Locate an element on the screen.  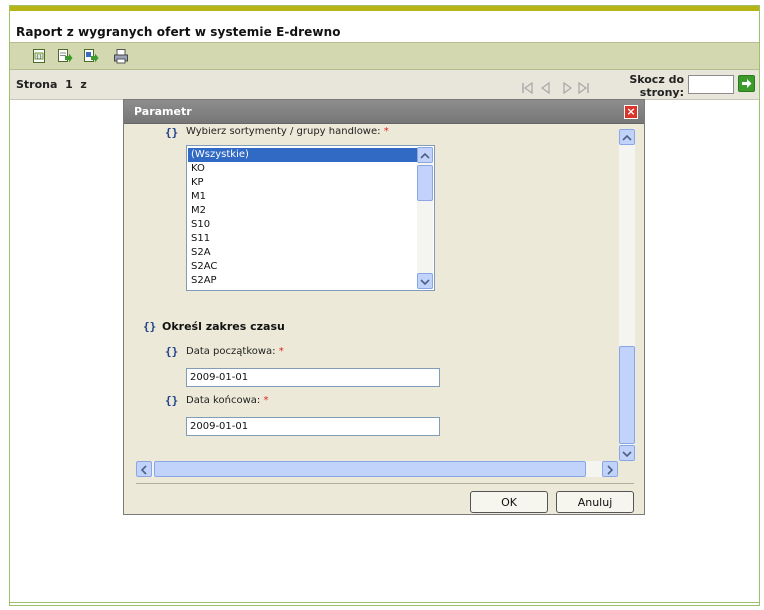
list-item: S2AC is located at coordinates (302, 267).